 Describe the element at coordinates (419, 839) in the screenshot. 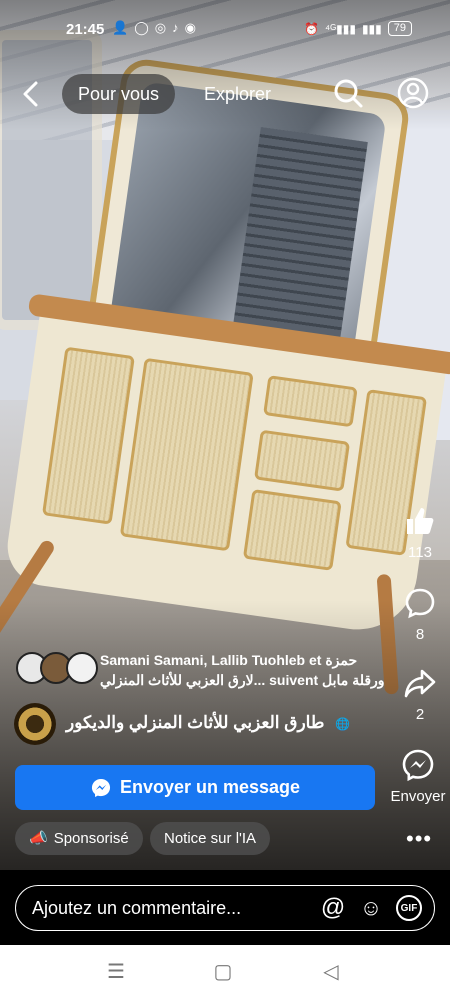

I see `more-options-icon: •••` at that location.